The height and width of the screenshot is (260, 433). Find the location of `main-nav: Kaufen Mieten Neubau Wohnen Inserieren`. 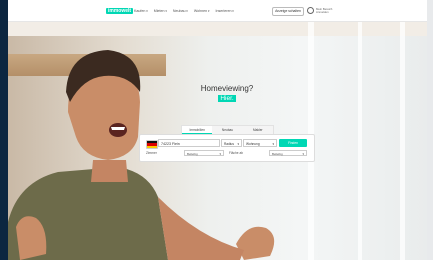

main-nav: Kaufen Mieten Neubau Wohnen Inserieren is located at coordinates (184, 11).